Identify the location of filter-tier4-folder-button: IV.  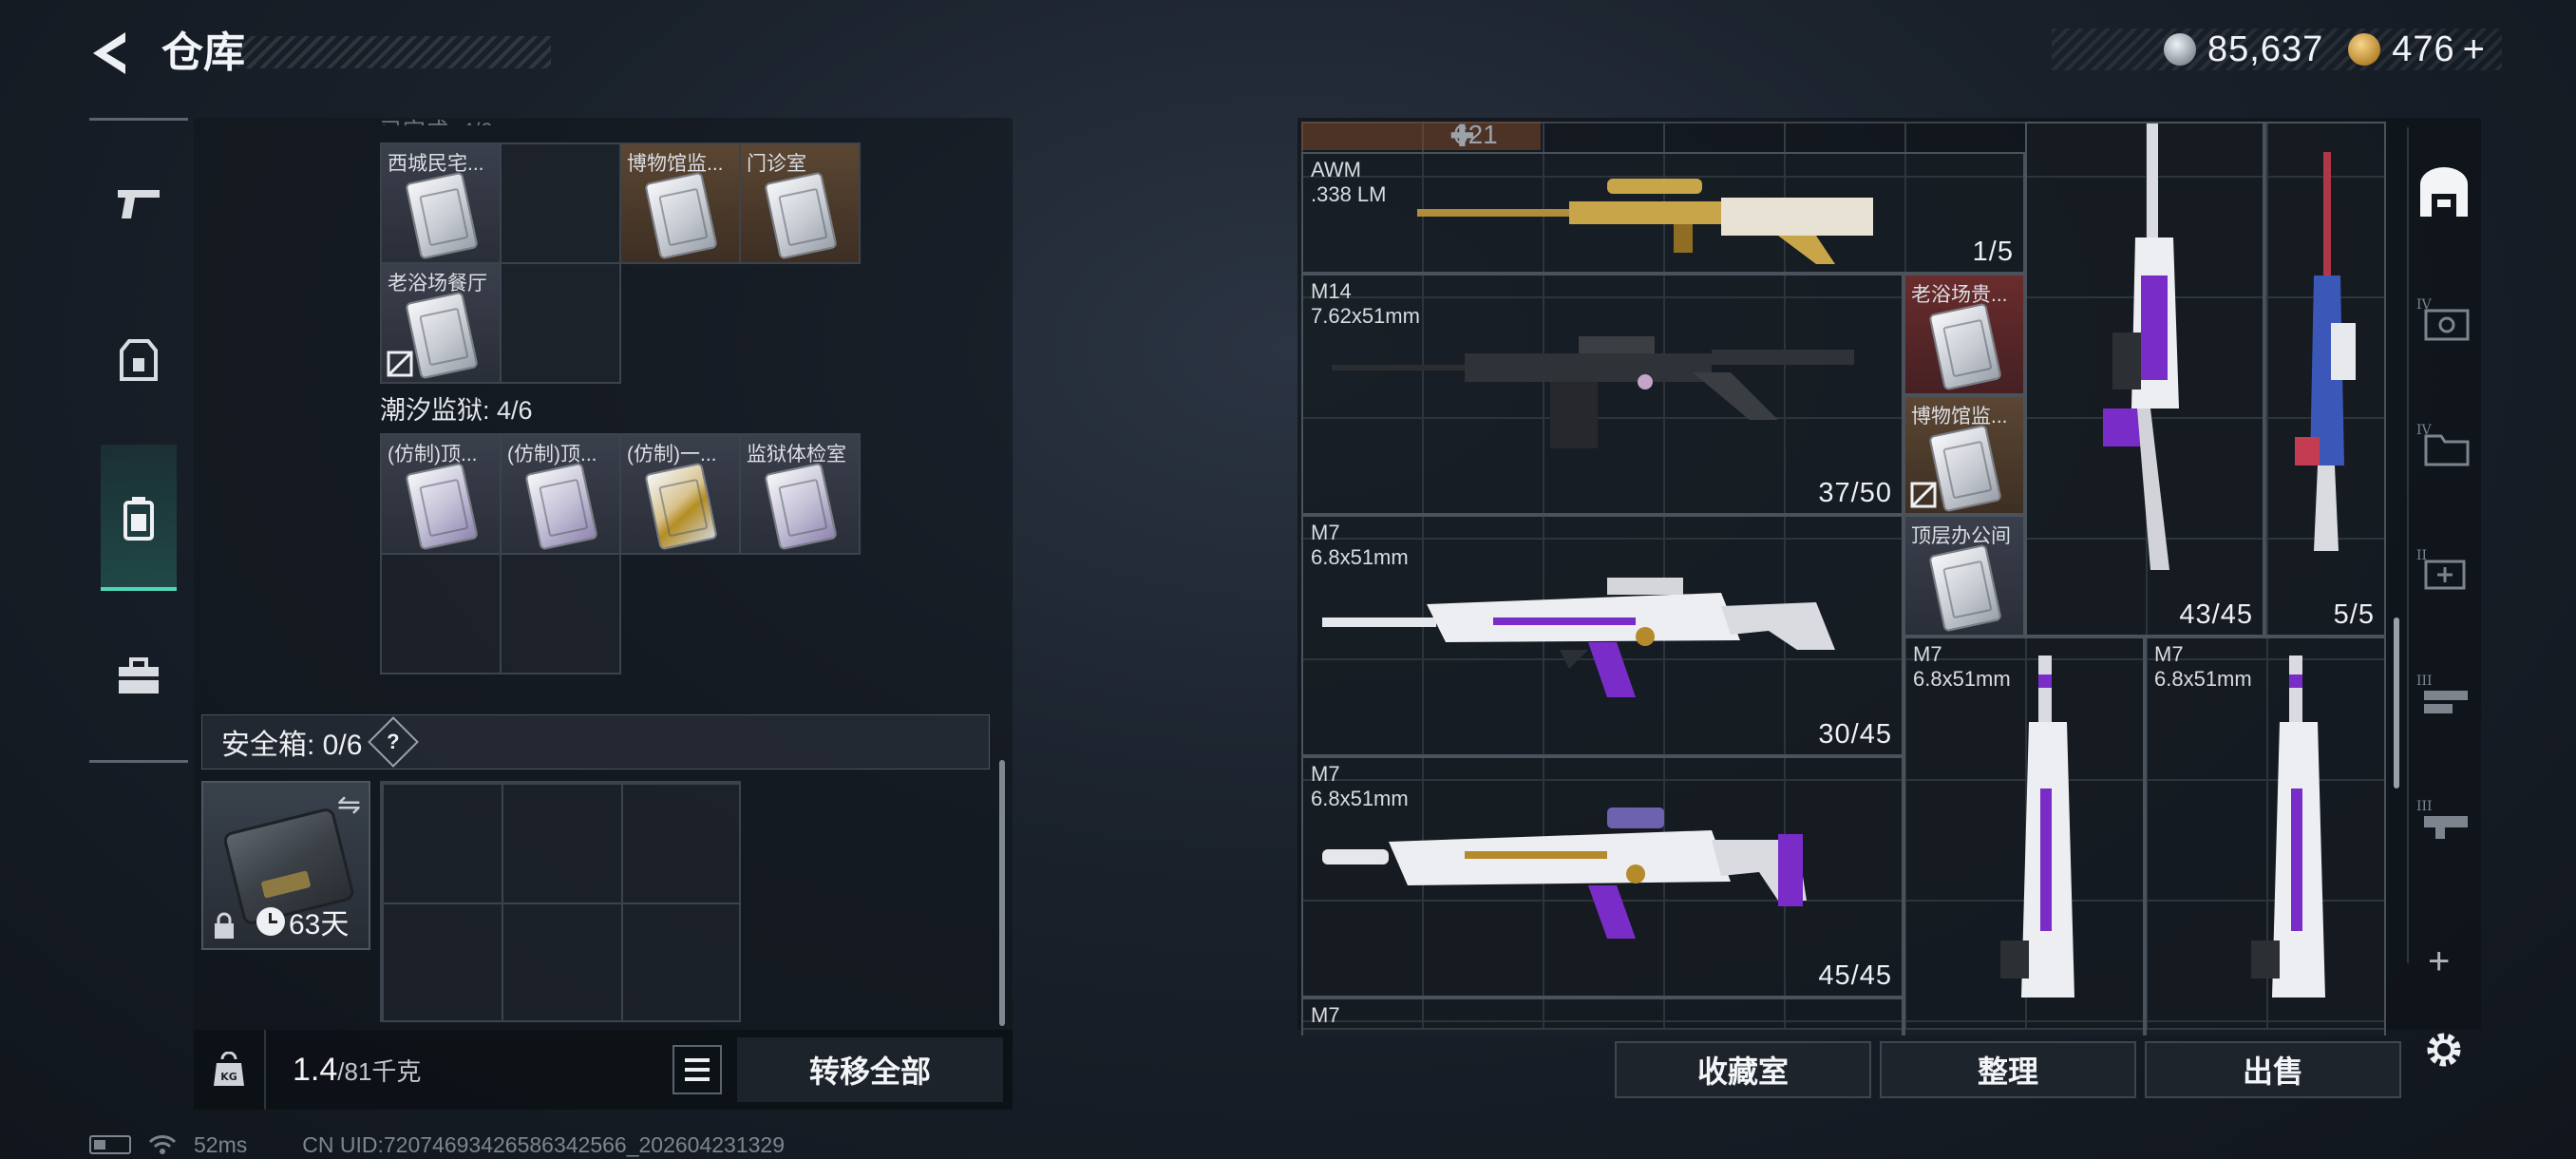
(2444, 443).